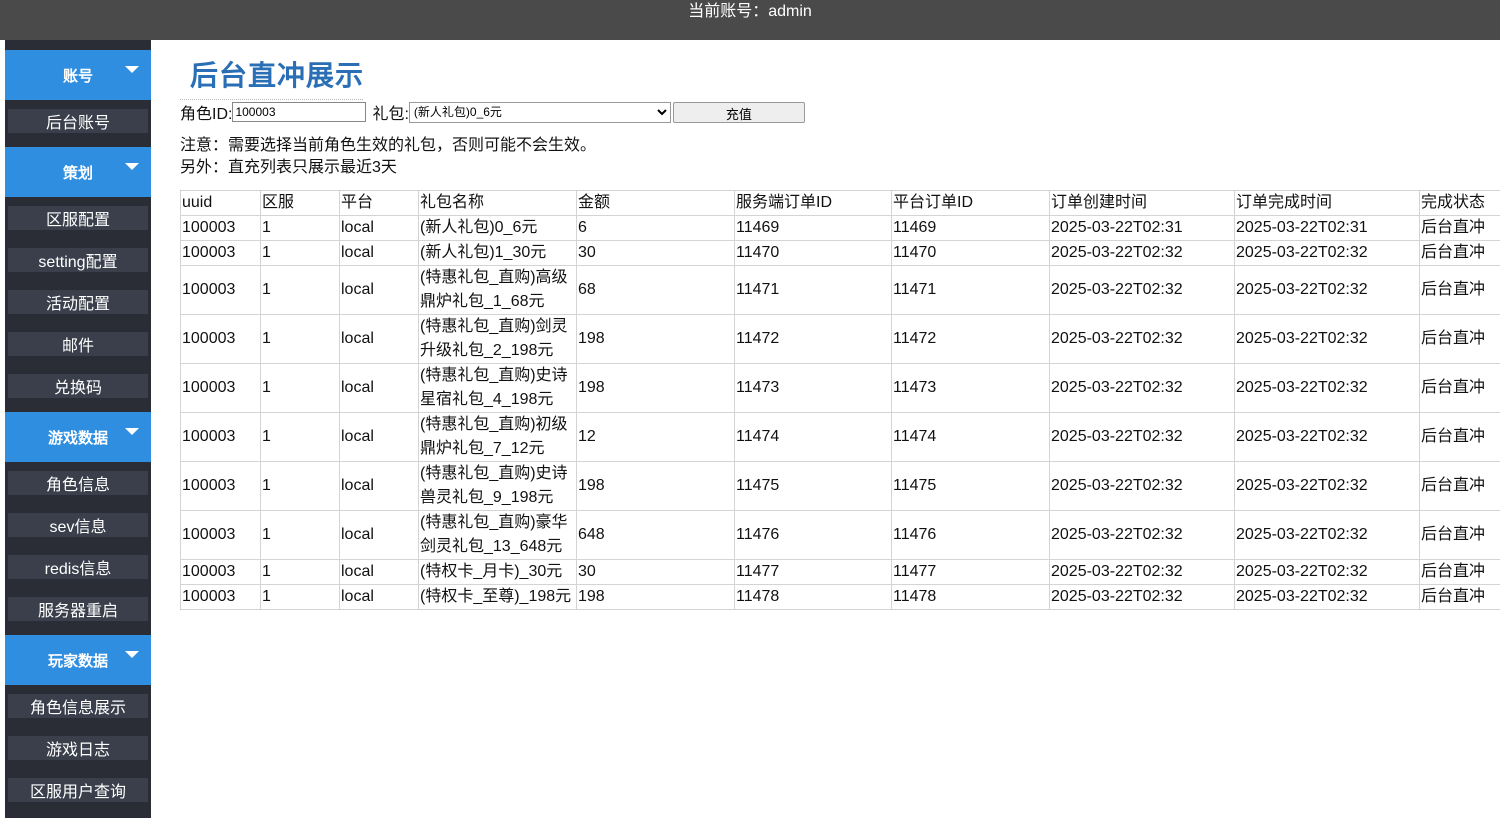 The height and width of the screenshot is (818, 1500). I want to click on sidebar-group-player-data: 玩家数据, so click(78, 660).